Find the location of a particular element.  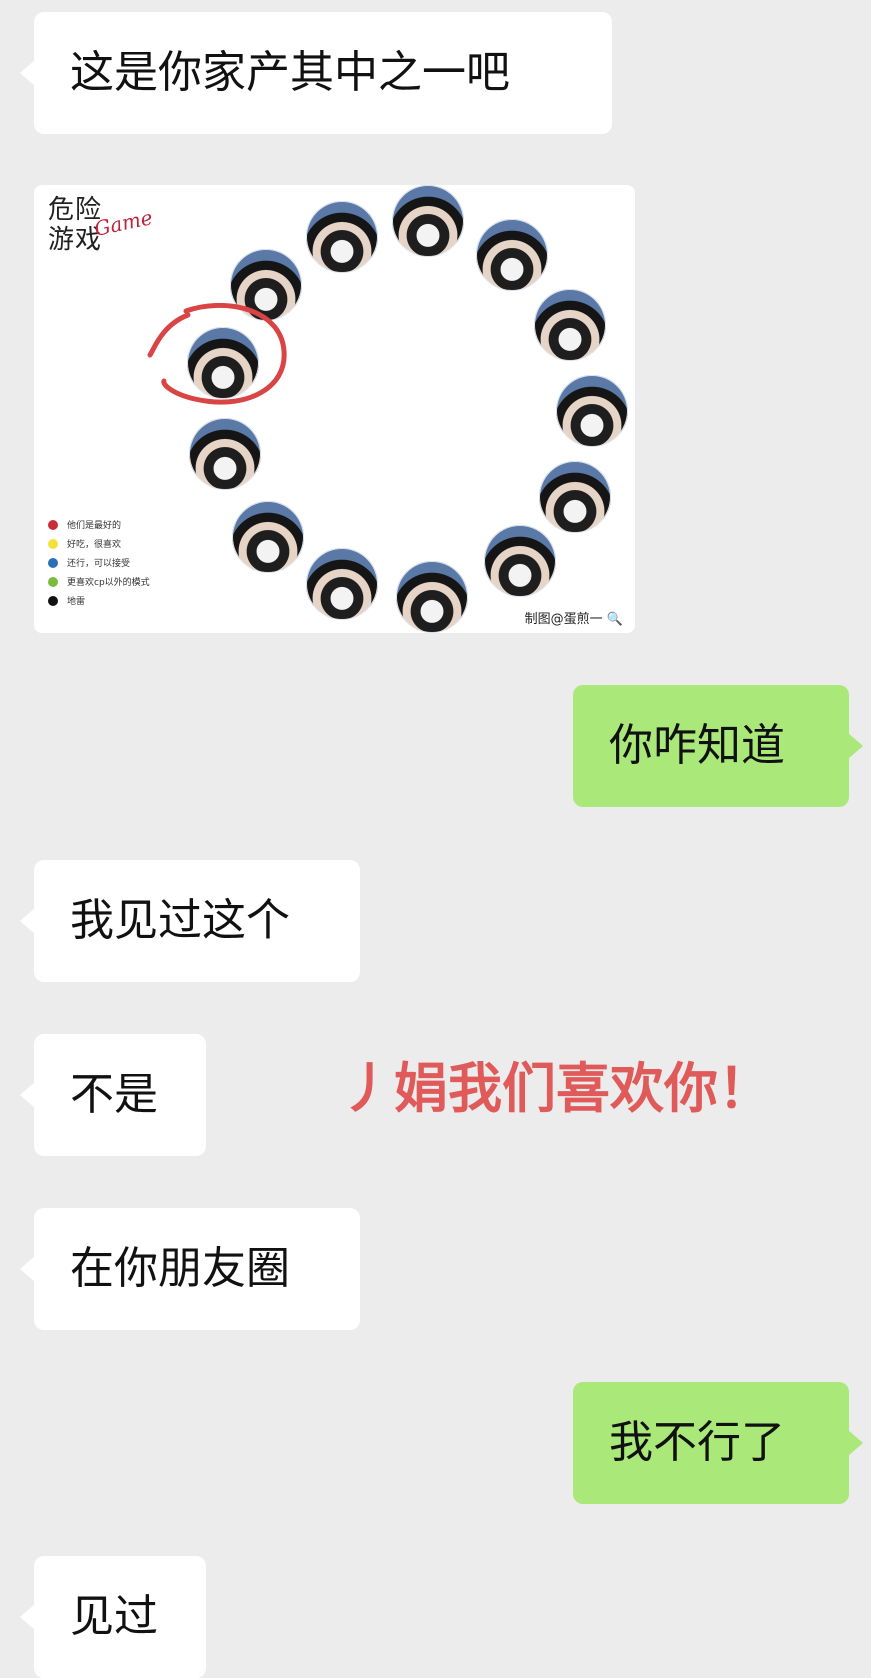

overlay-caption: 丿娟我们喜欢你！ is located at coordinates (556, 1088).